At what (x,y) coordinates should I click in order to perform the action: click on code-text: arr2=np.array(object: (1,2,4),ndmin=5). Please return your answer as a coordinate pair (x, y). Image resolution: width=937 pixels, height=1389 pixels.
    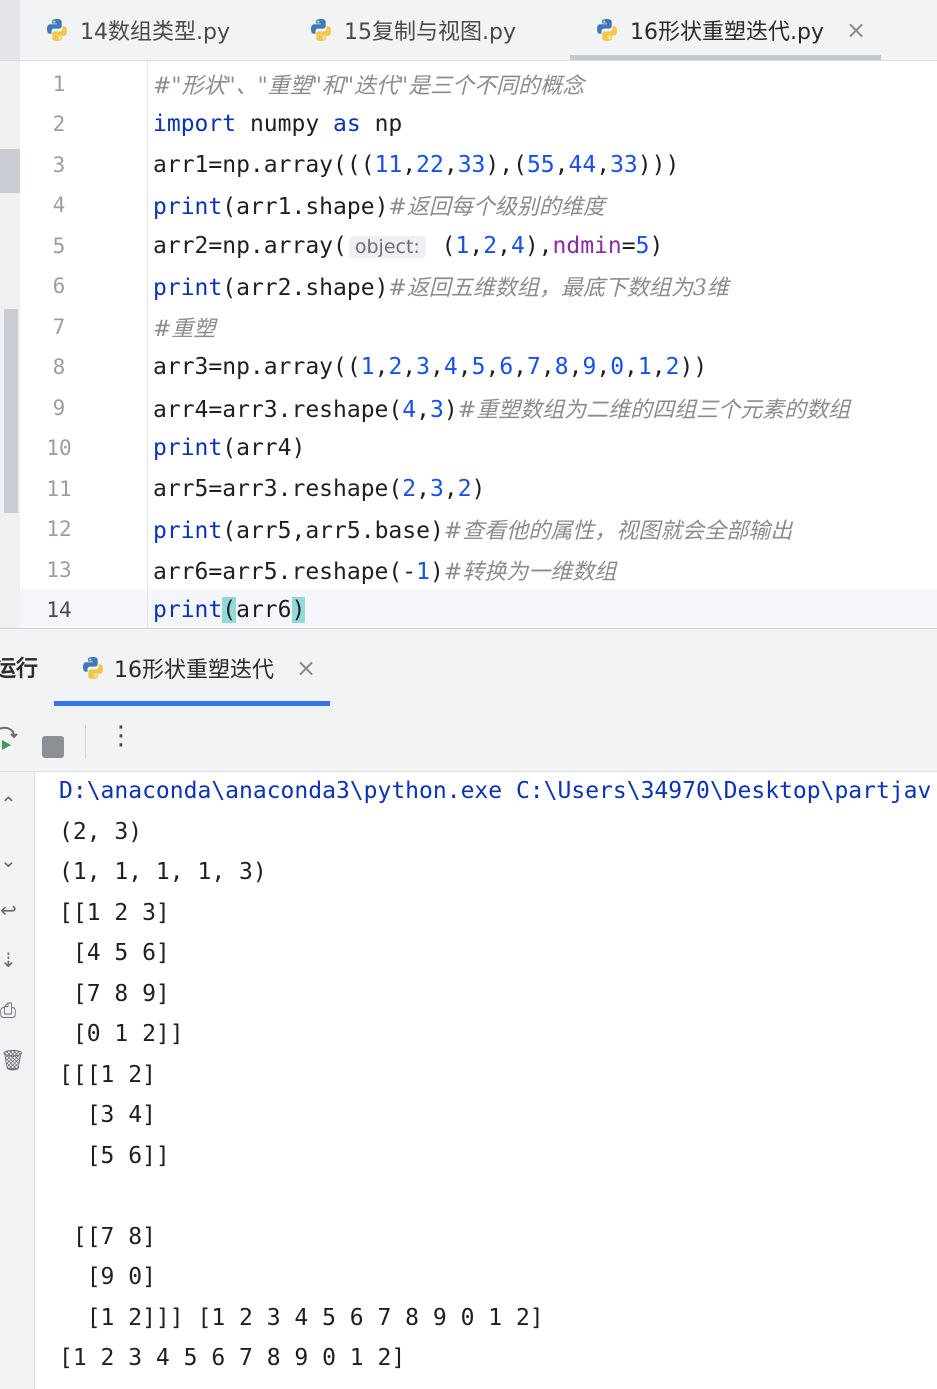
    Looking at the image, I should click on (408, 246).